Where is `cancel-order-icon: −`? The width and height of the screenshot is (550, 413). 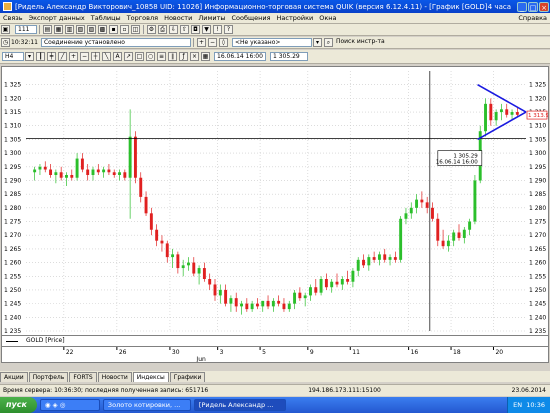 cancel-order-icon: − is located at coordinates (212, 42).